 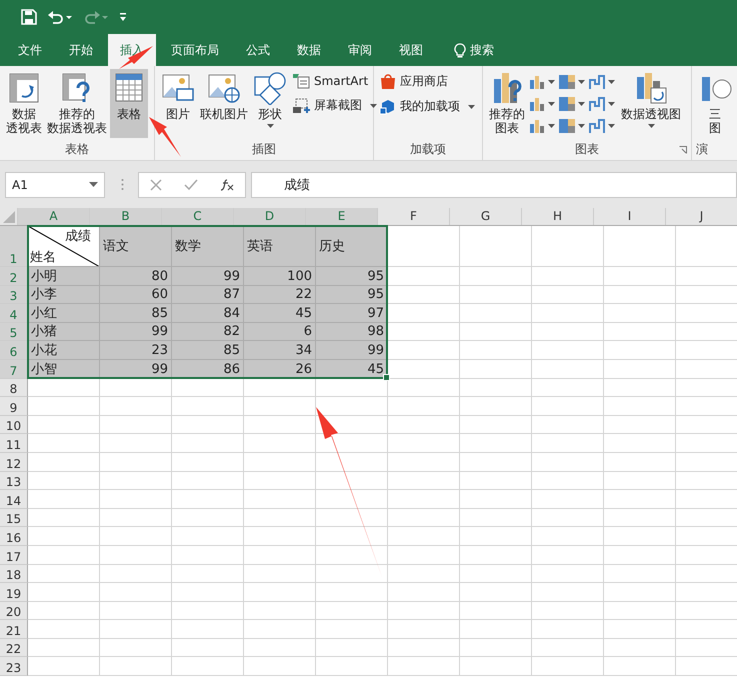 I want to click on ribbon-tab: 页面布局, so click(x=195, y=50).